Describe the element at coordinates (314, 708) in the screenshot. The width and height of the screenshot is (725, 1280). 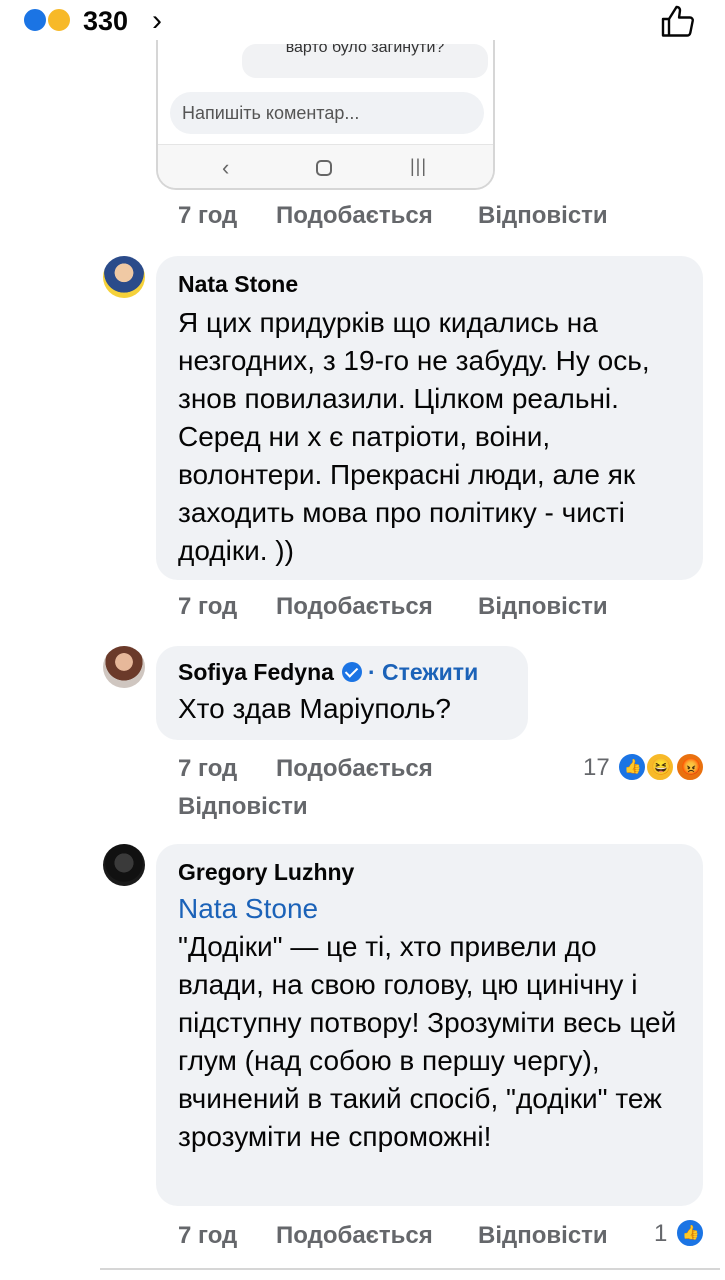
I see `comment-text: Хто здав Маріуполь?` at that location.